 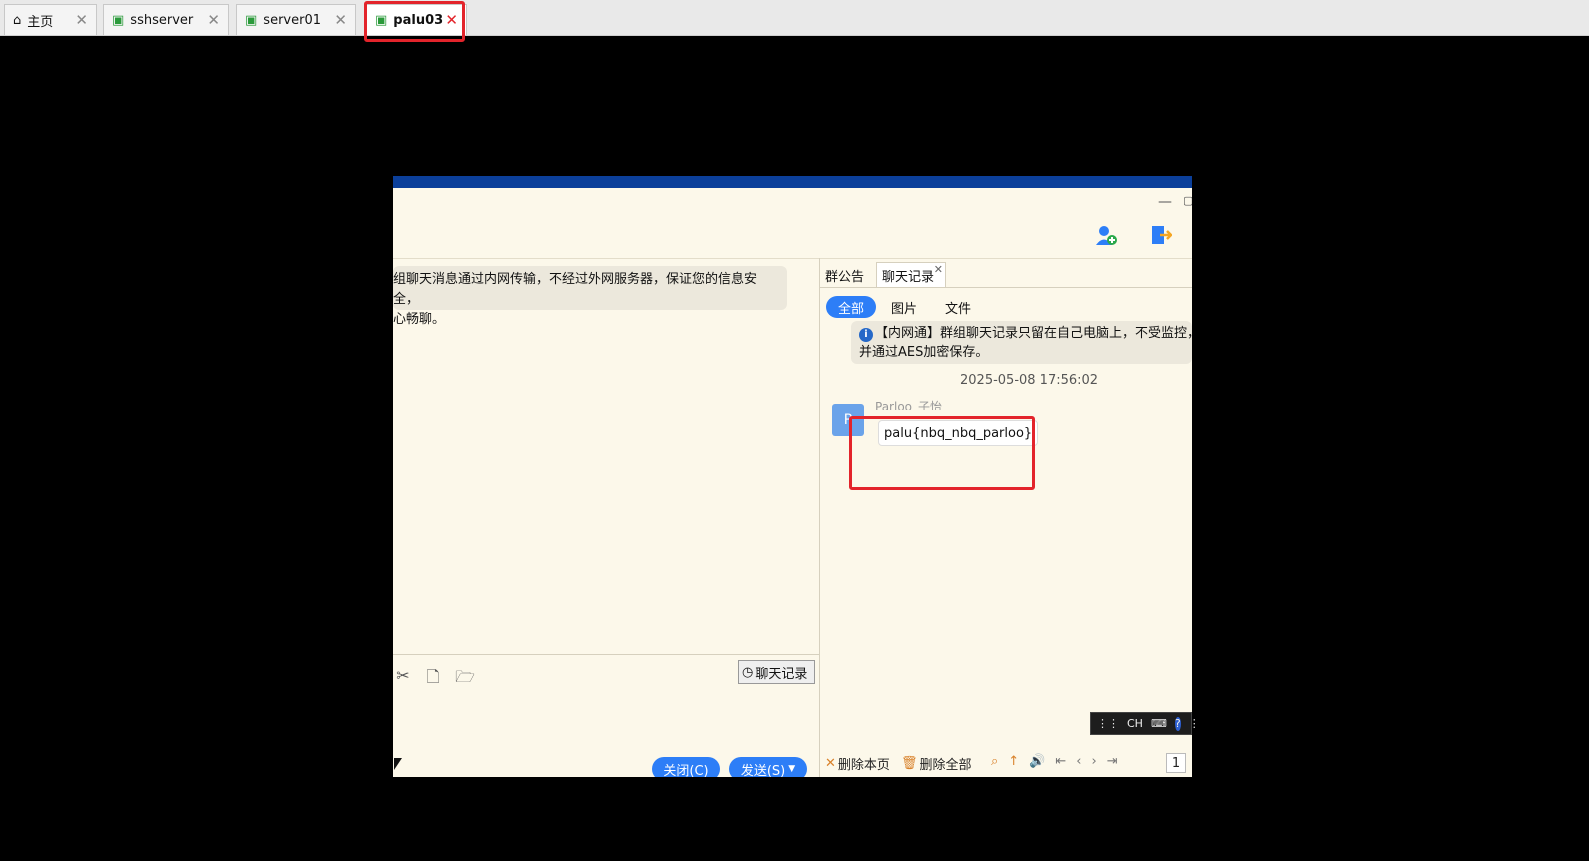 I want to click on clock-icon: ◷, so click(x=748, y=672).